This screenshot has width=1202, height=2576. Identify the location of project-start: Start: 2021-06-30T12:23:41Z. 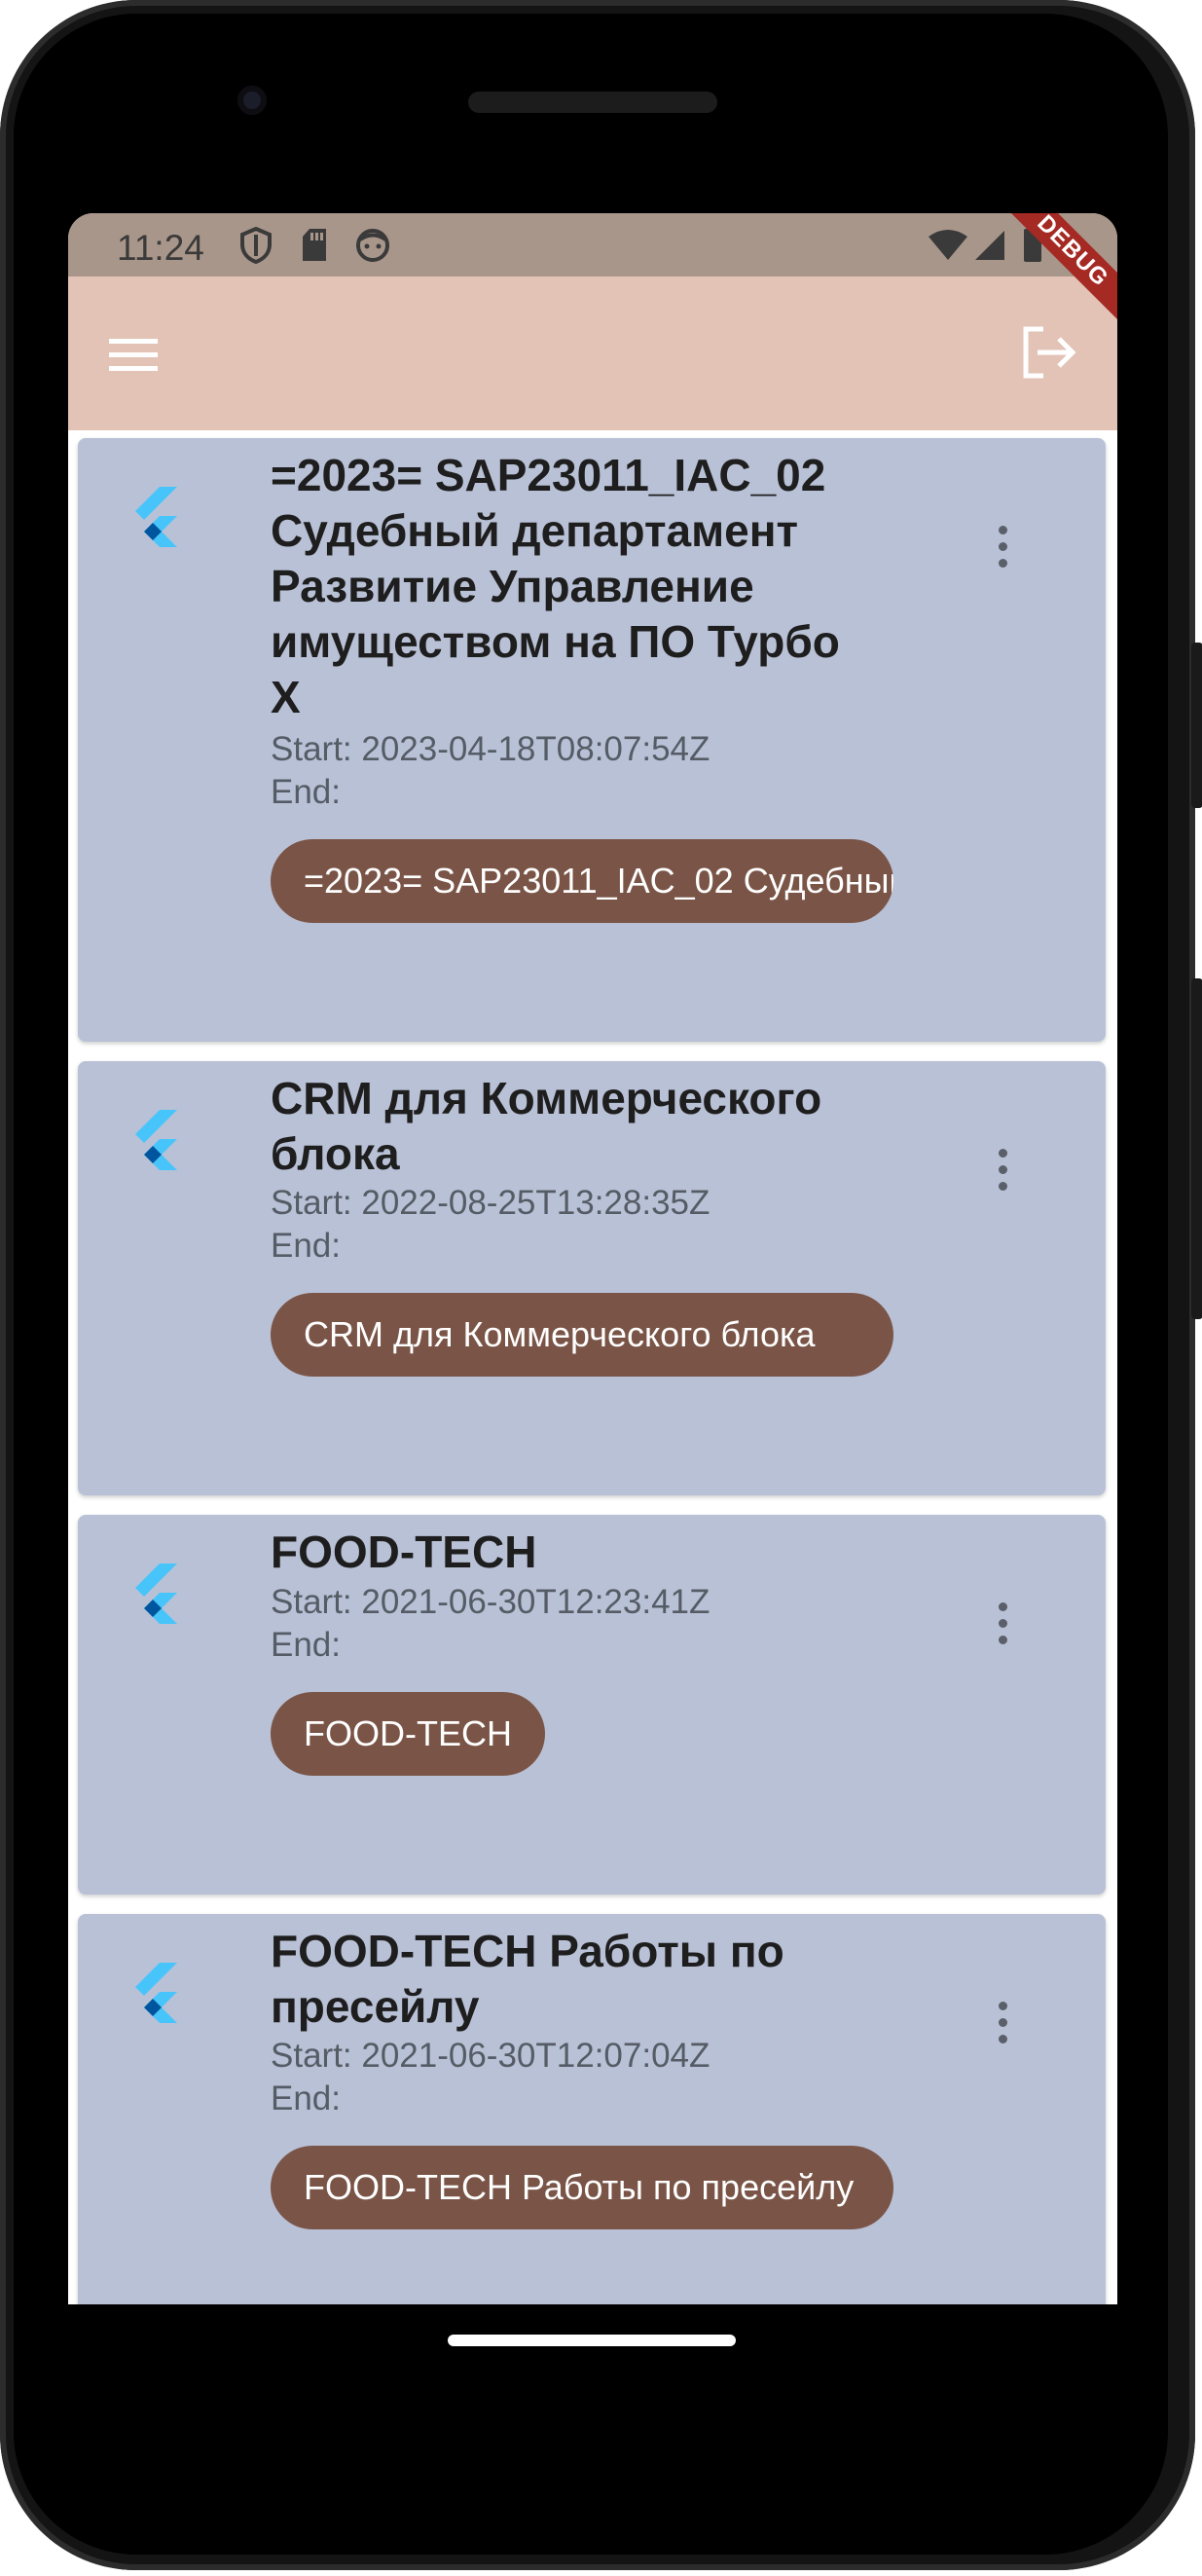
(491, 1602).